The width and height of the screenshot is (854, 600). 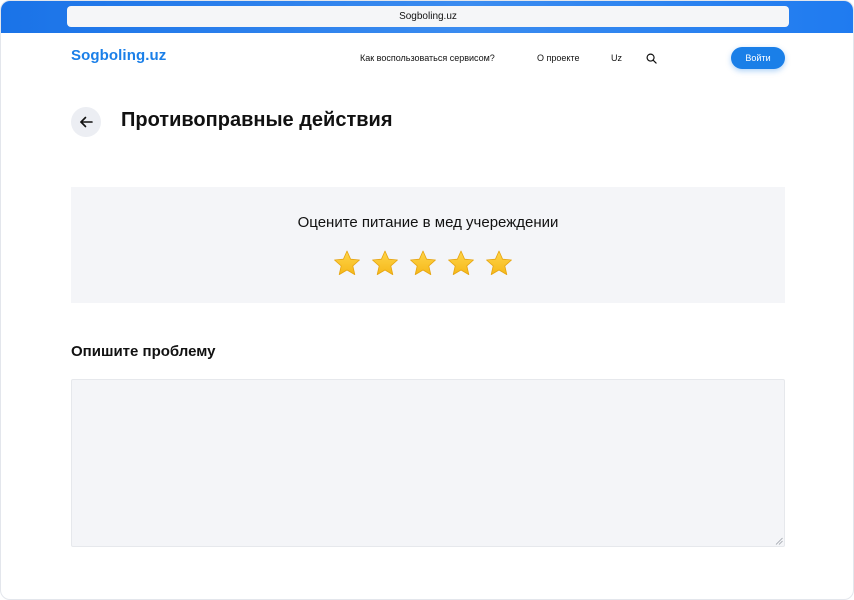 What do you see at coordinates (616, 58) in the screenshot?
I see `language-switch: Uz` at bounding box center [616, 58].